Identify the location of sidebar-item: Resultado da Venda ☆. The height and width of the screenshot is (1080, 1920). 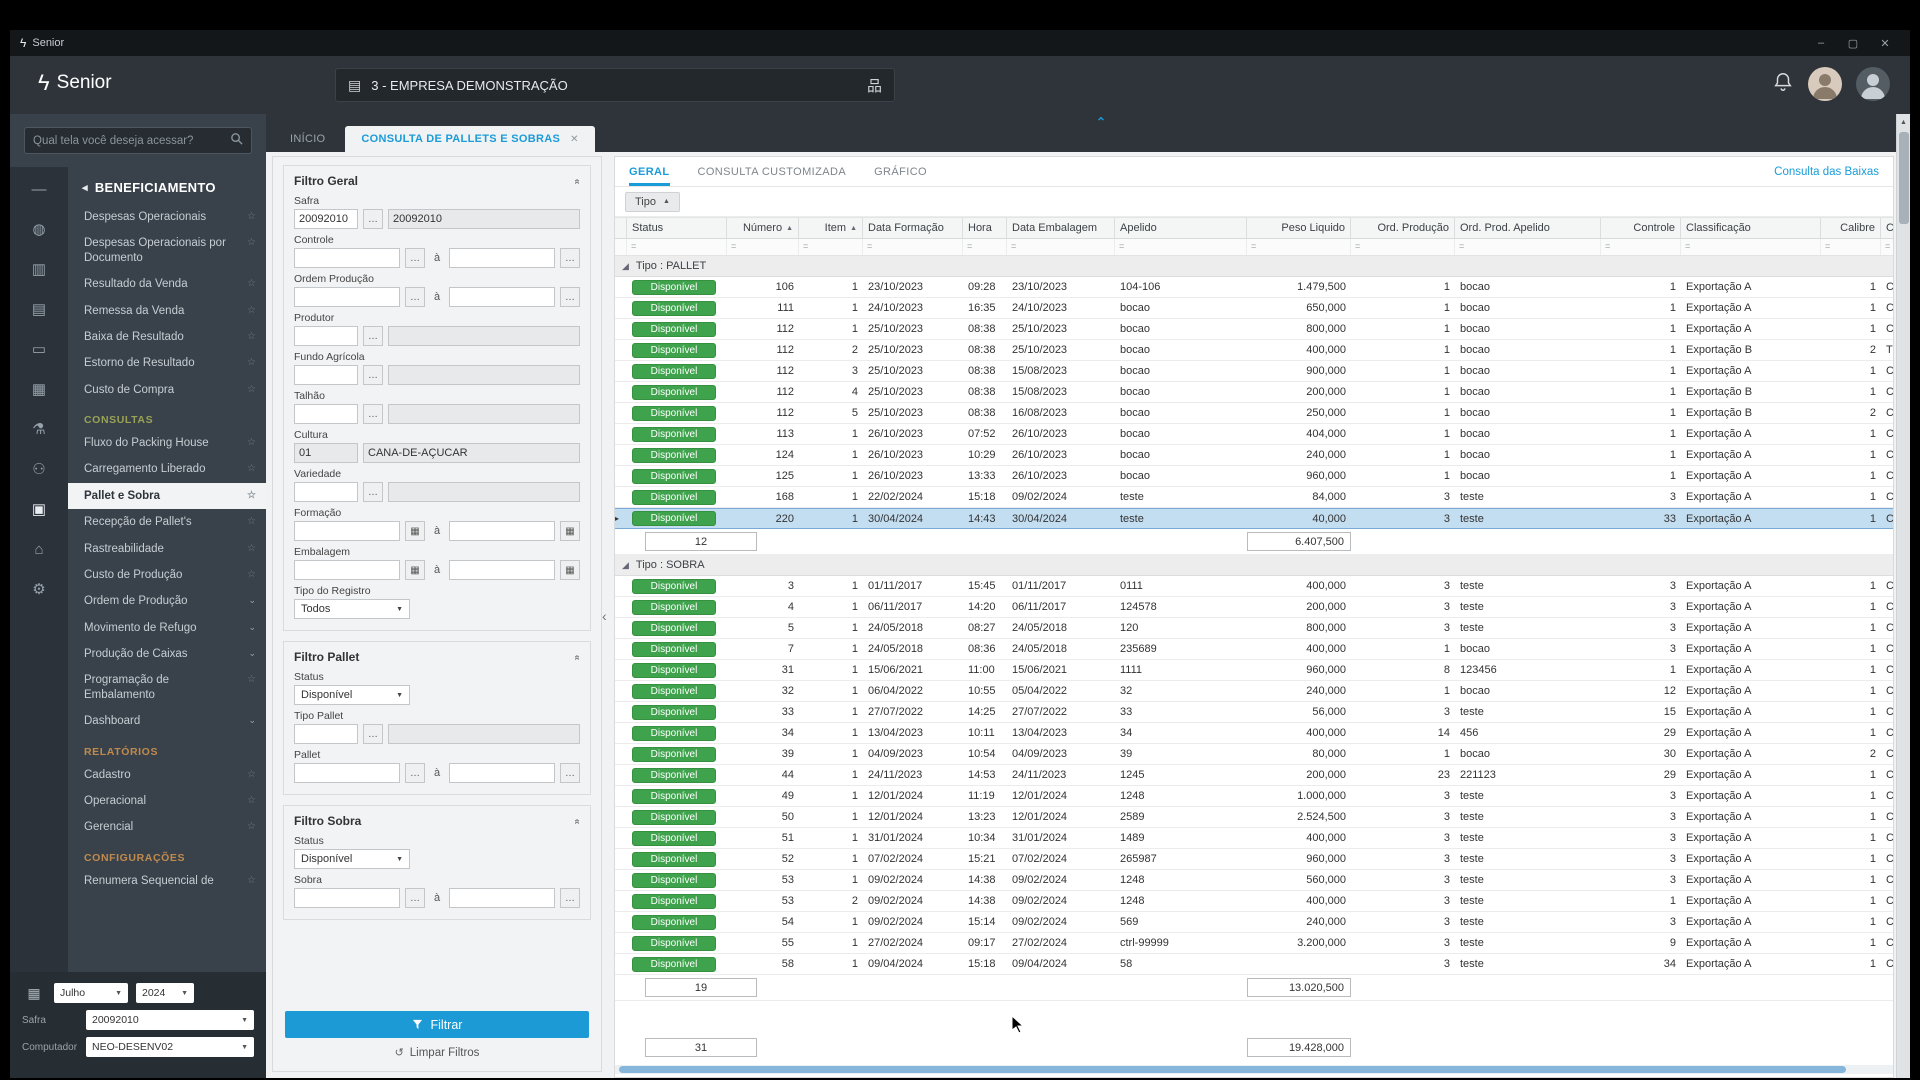
(167, 284).